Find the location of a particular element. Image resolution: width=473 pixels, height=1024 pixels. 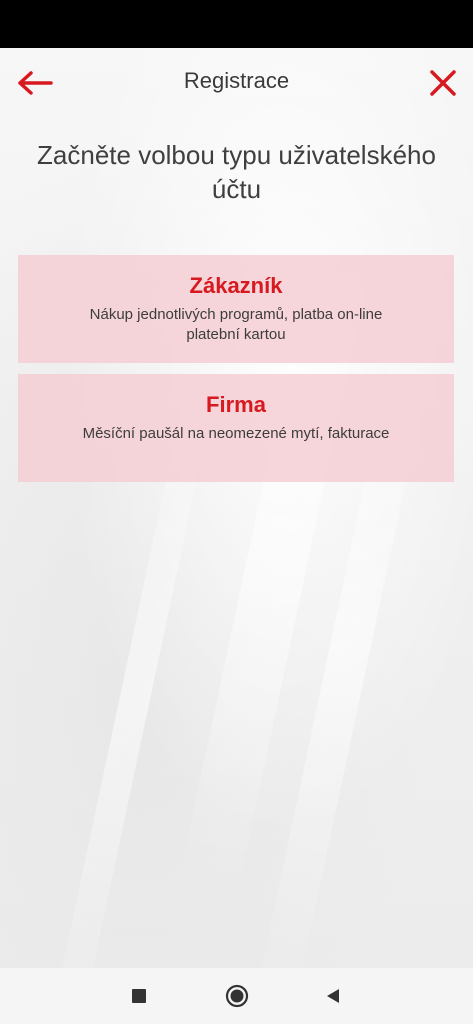

square-icon is located at coordinates (139, 996).